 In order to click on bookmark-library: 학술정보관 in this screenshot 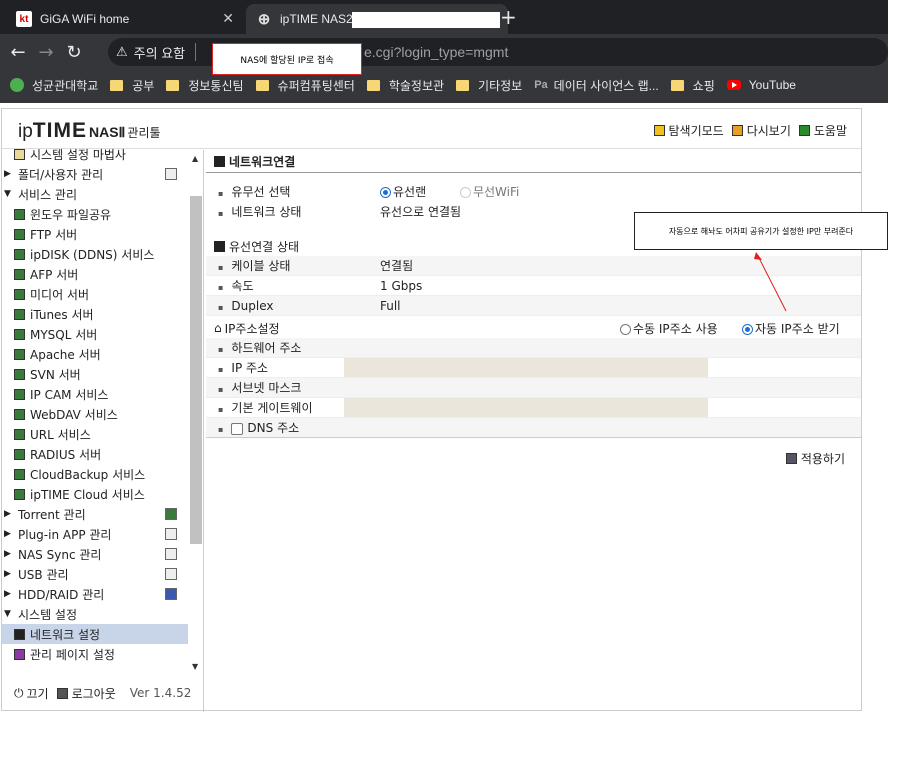, I will do `click(405, 85)`.